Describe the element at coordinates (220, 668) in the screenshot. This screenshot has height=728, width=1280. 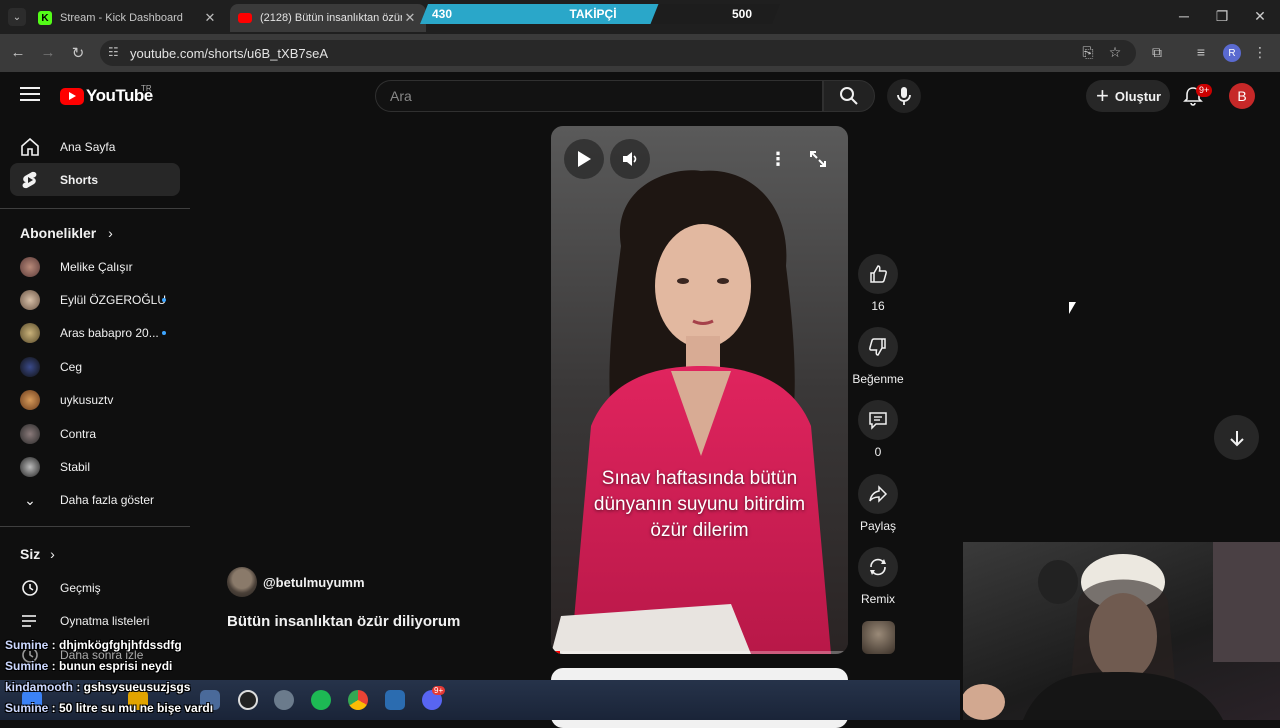
I see `chat-message: Sumine : bunun esprisi neydi` at that location.